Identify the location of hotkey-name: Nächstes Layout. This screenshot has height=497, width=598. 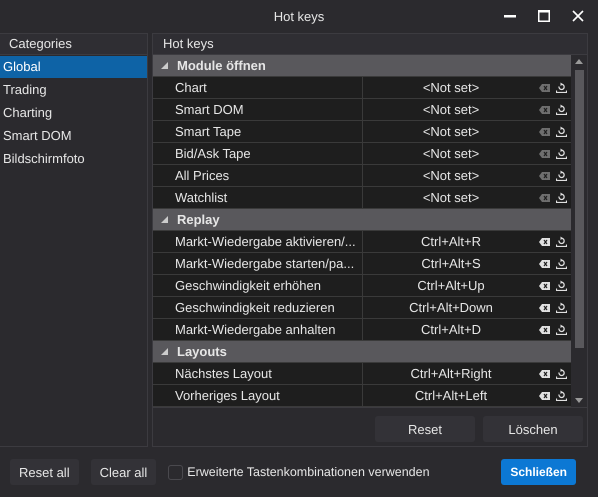
(258, 373).